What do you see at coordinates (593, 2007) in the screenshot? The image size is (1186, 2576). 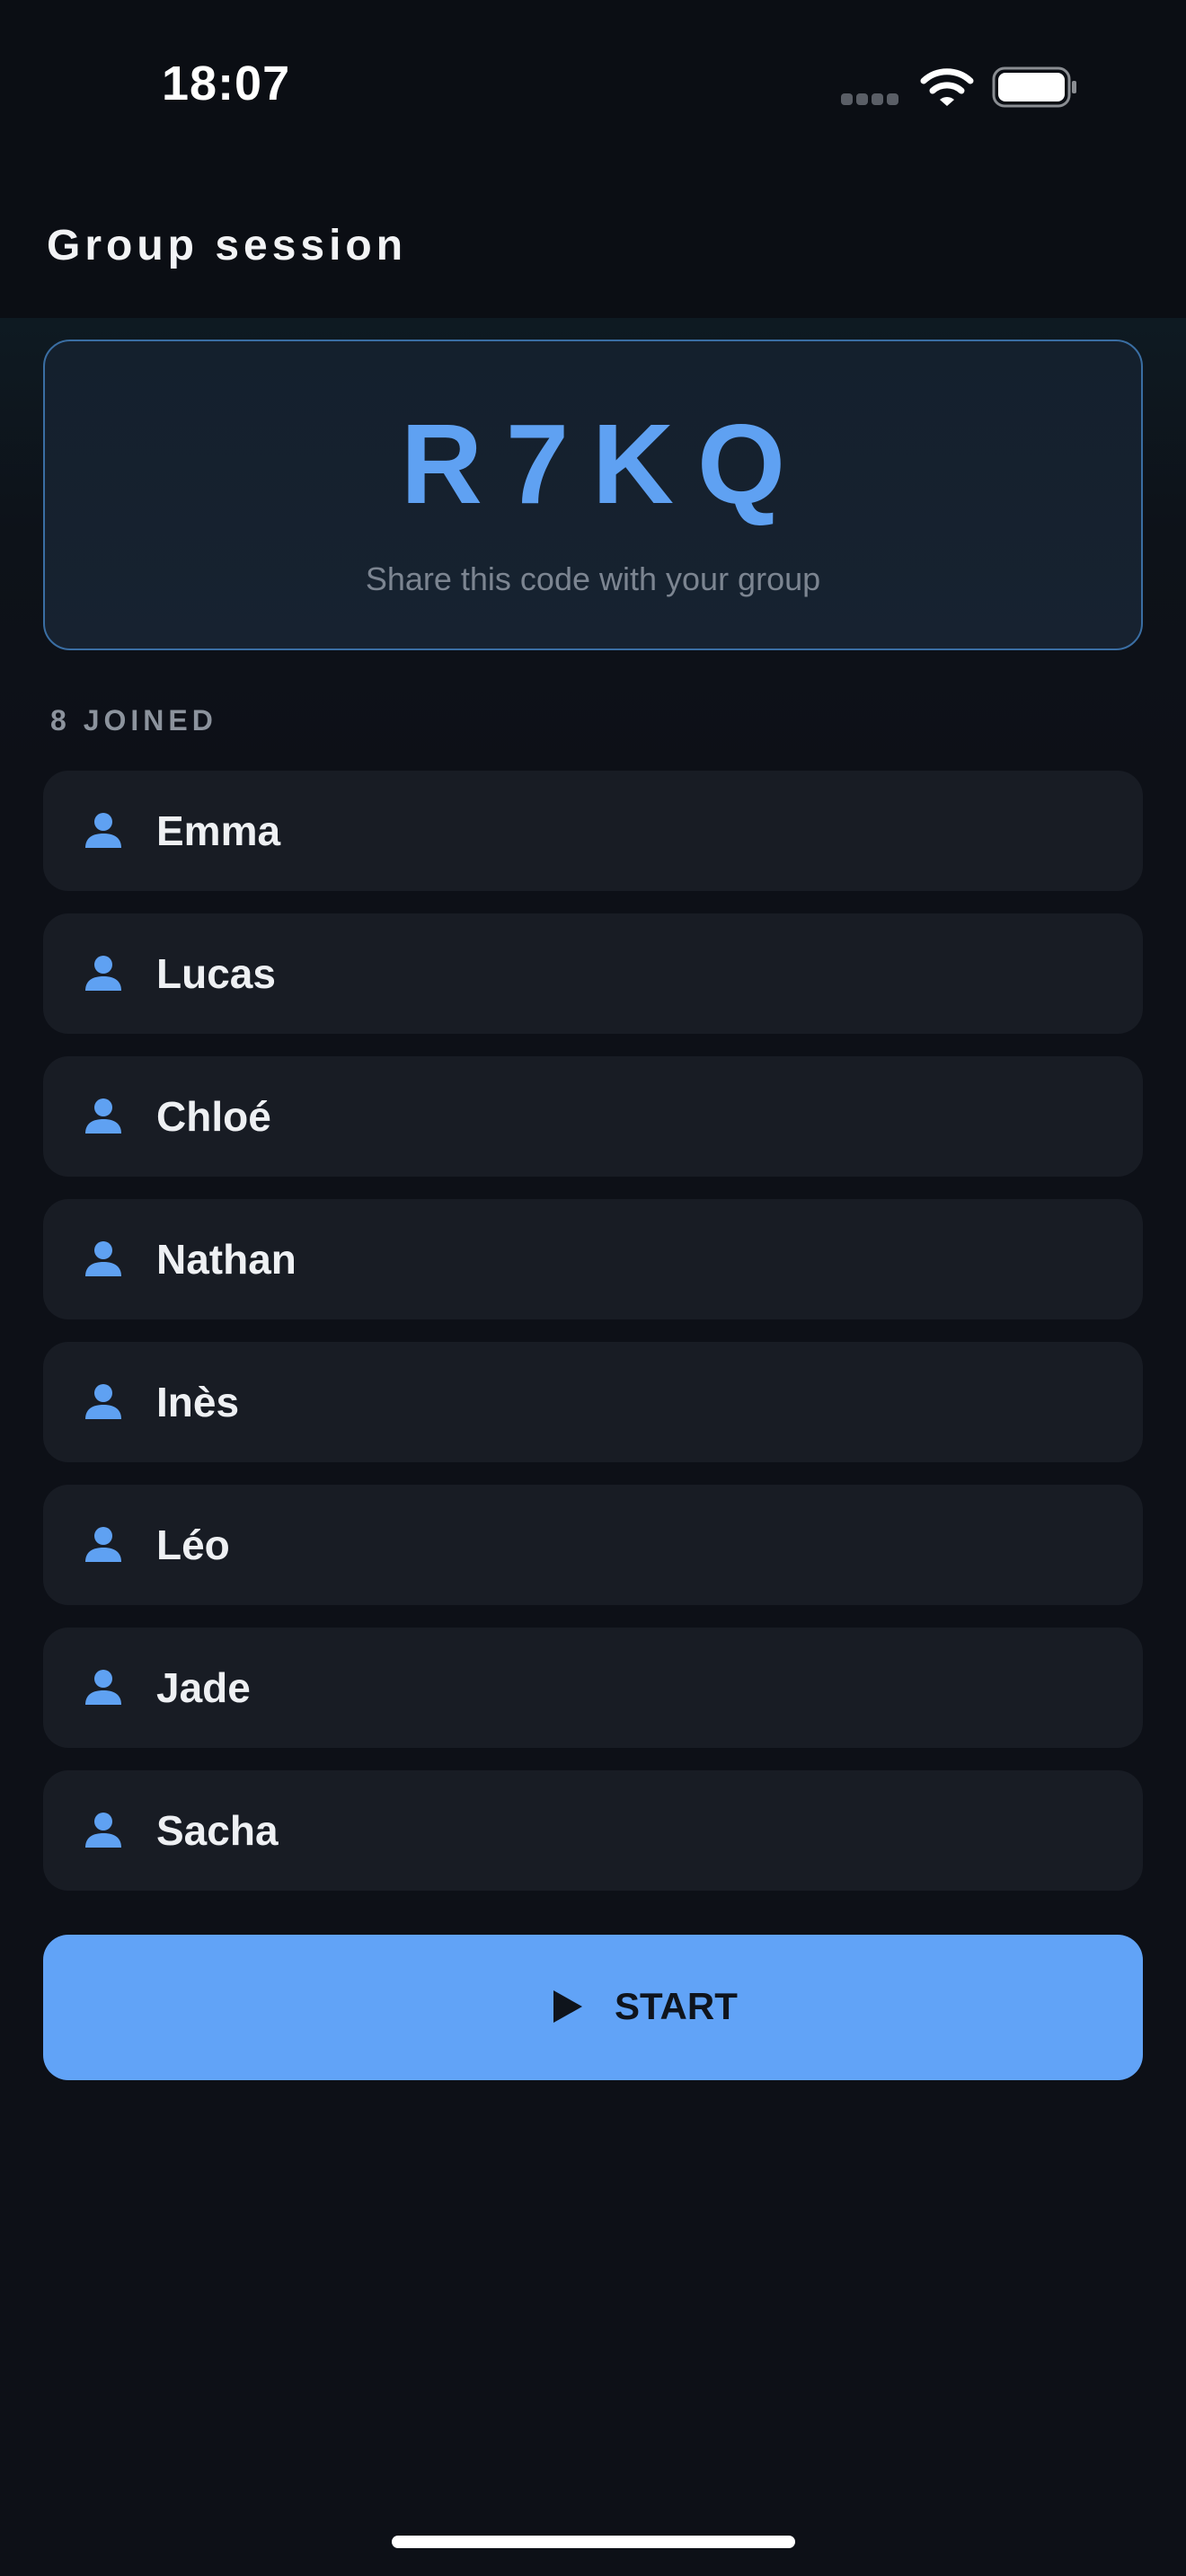 I see `start-button: START` at bounding box center [593, 2007].